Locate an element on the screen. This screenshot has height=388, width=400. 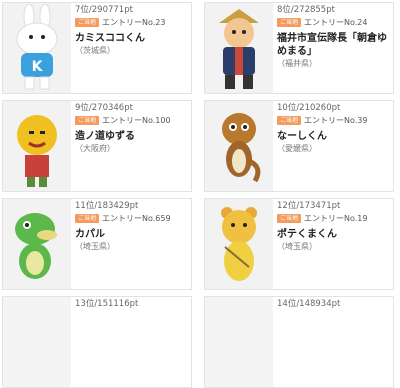
ranking-card: 14位/148934pt is located at coordinates (299, 342).